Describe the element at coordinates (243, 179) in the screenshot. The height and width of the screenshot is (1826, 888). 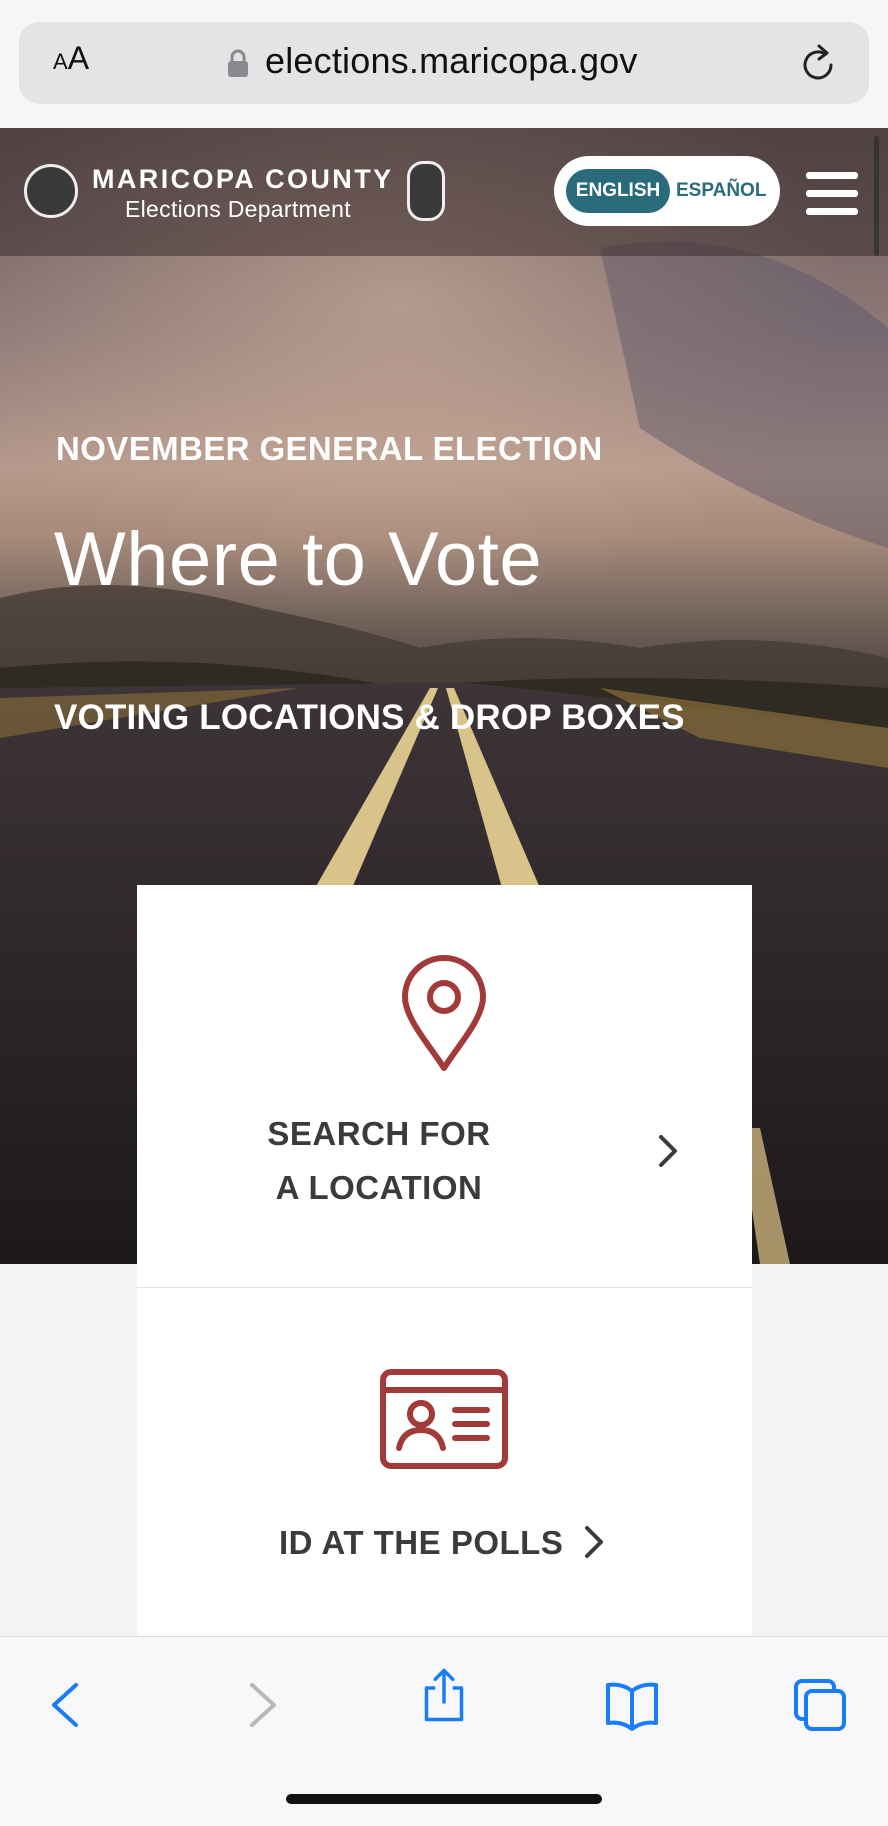
I see `brand-title: MARICOPA COUNTY` at that location.